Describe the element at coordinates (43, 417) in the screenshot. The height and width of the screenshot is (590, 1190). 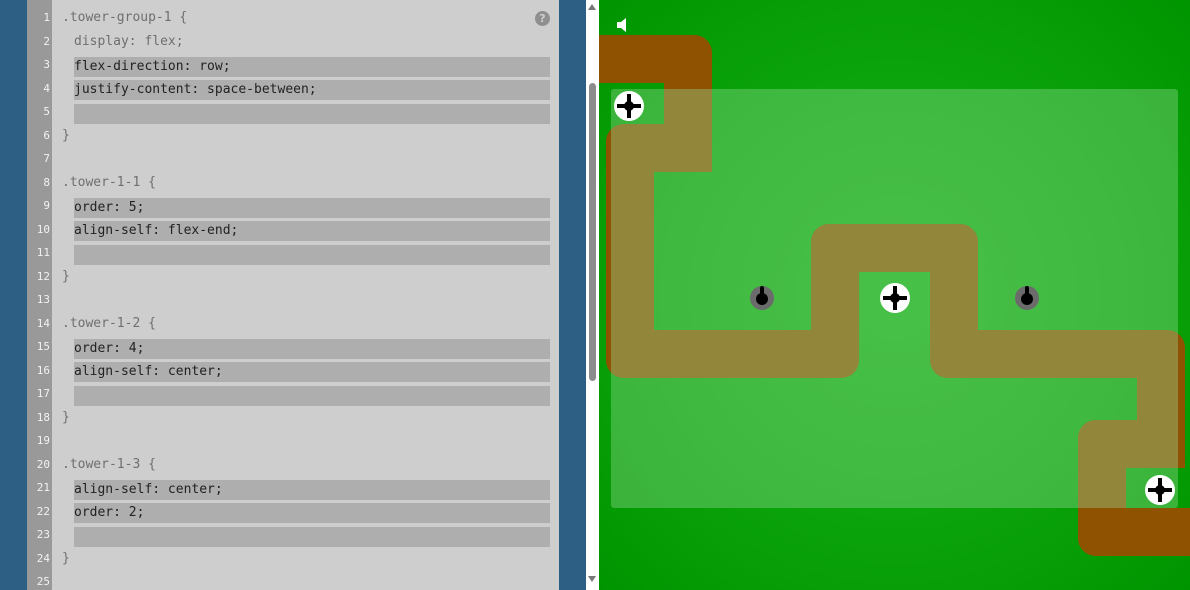
I see `line-number: 18` at that location.